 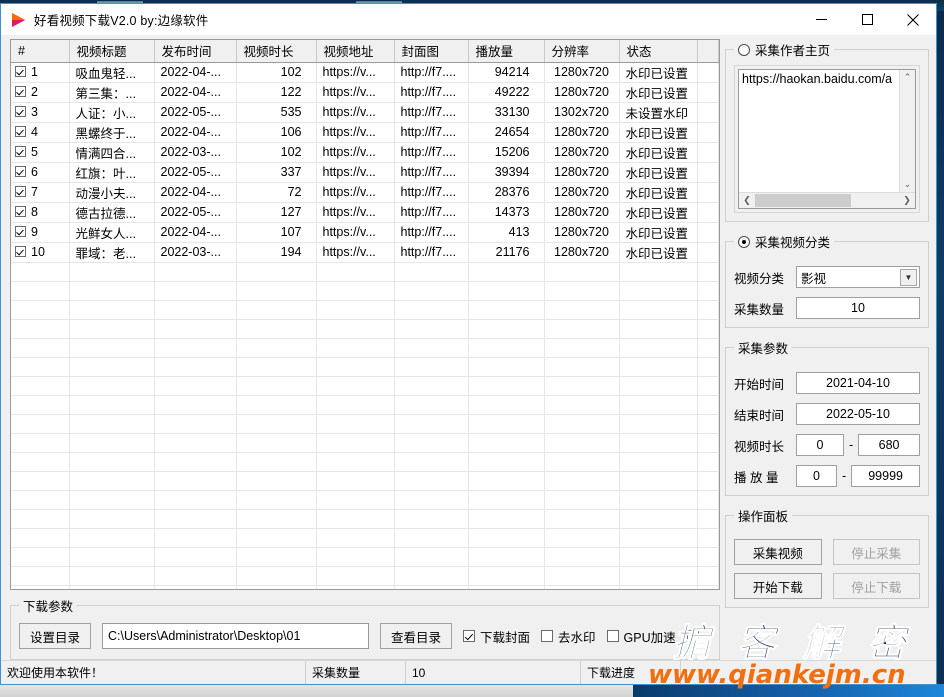 I want to click on title-bar: 好看视频下载V2.0 by:边缘软件, so click(x=468, y=19).